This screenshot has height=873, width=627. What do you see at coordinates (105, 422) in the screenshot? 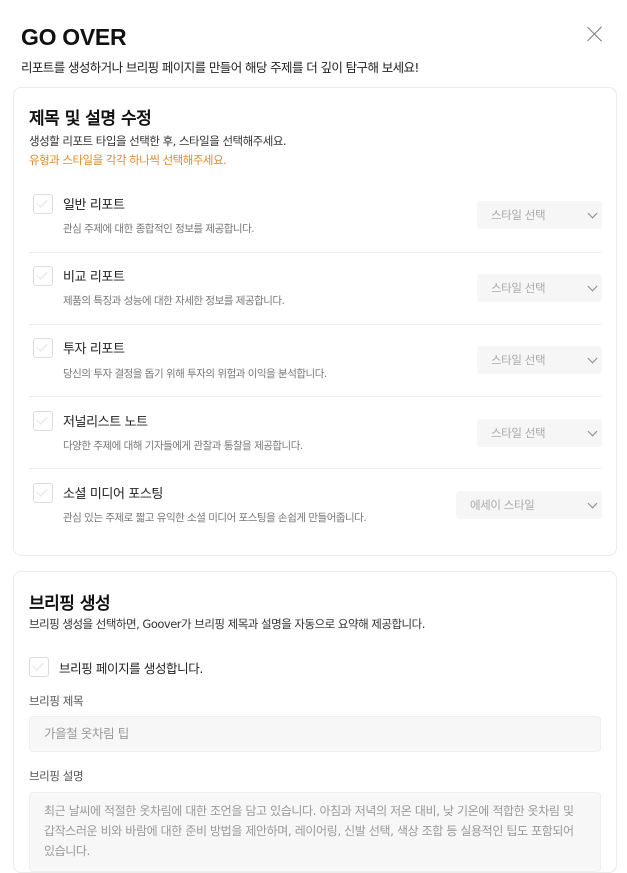
I see `report-item-name: 저널리스트 노트` at bounding box center [105, 422].